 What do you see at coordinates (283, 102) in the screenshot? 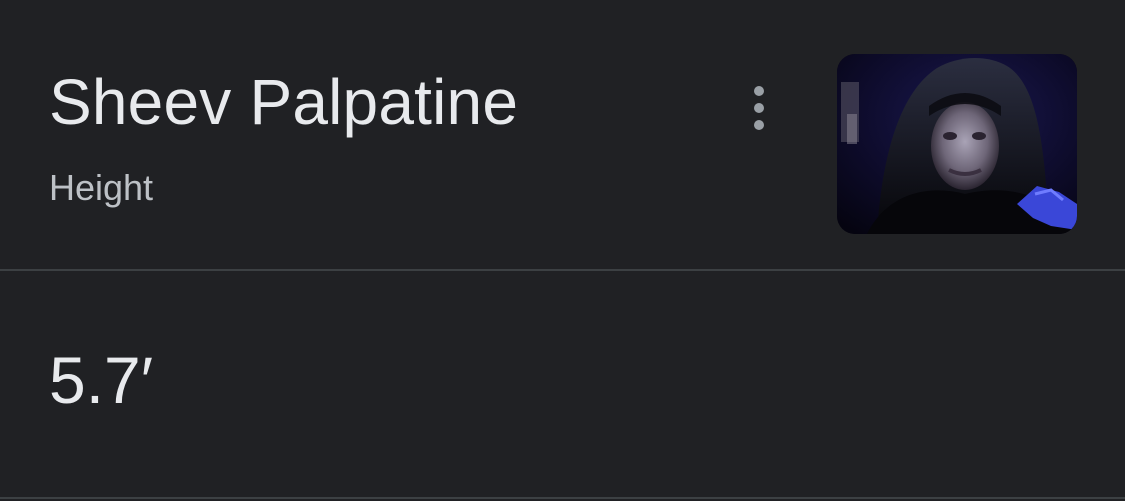
I see `entity-title: Sheev Palpatine` at bounding box center [283, 102].